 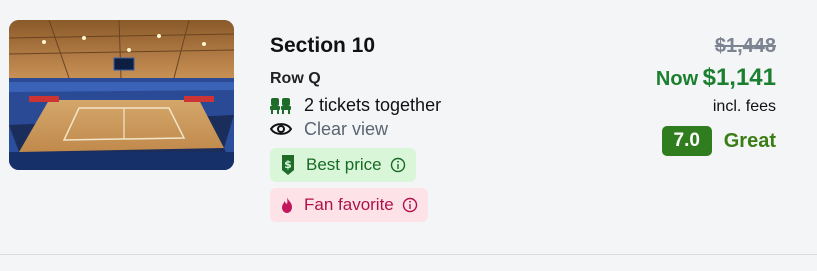 I want to click on section-title: Section 10, so click(x=323, y=45).